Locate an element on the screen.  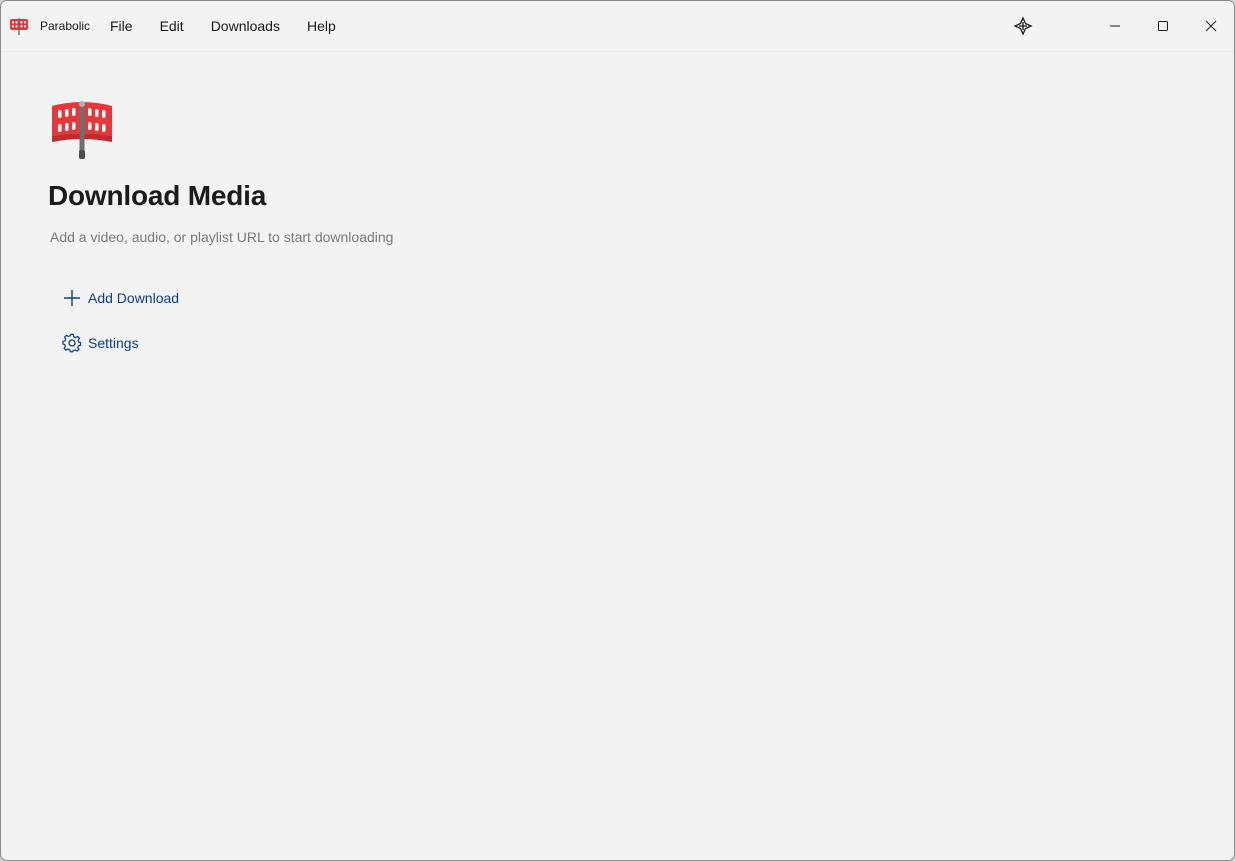
menu-downloads: Downloads is located at coordinates (245, 26).